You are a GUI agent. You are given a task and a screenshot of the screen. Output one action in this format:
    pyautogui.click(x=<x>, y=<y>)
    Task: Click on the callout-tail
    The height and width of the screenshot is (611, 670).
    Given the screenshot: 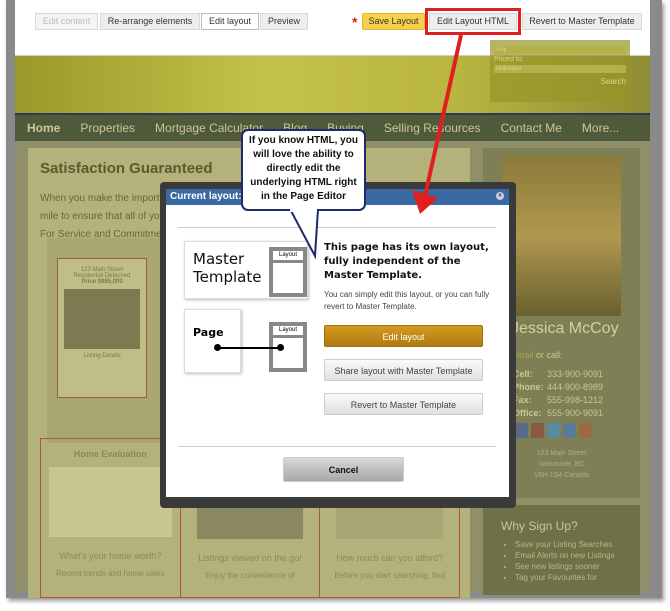 What is the action you would take?
    pyautogui.click(x=304, y=234)
    